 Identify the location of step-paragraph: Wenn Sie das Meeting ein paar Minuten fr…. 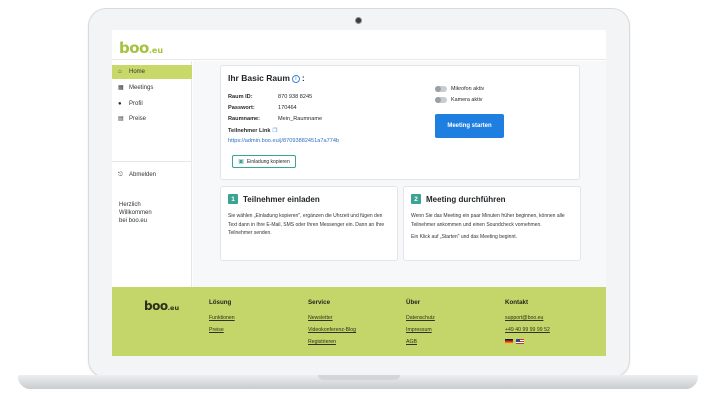
(488, 220).